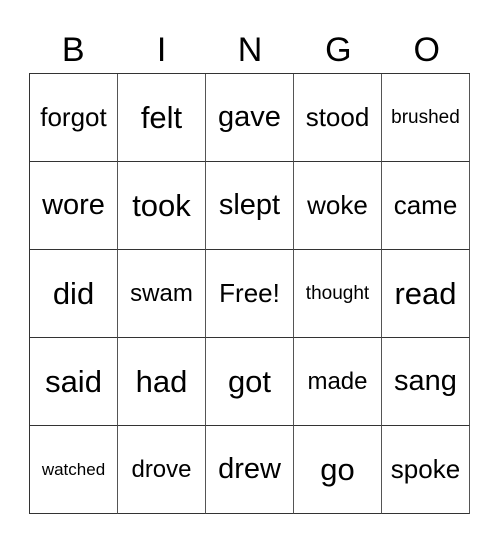  I want to click on bingo-cell: brushed, so click(426, 118).